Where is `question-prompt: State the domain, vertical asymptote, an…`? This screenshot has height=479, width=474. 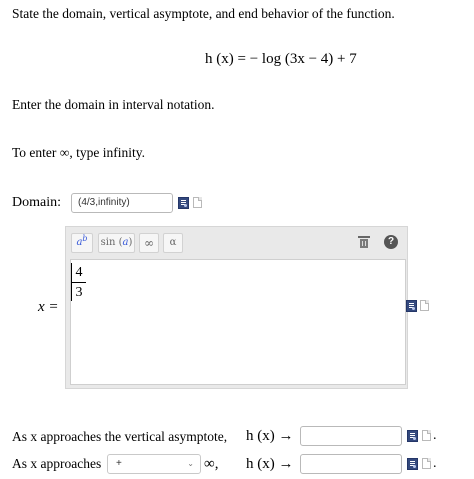 question-prompt: State the domain, vertical asymptote, an… is located at coordinates (203, 13).